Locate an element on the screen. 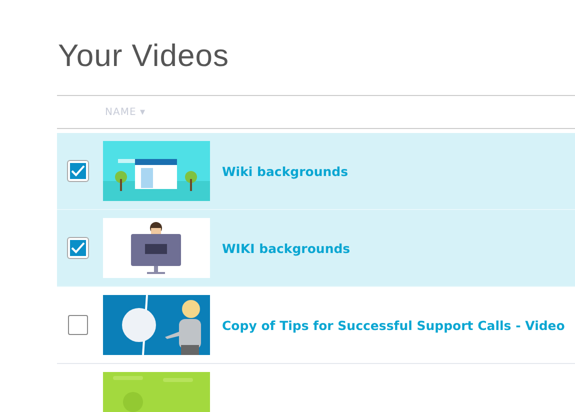 The height and width of the screenshot is (412, 575). video-title: WIKI backgrounds is located at coordinates (286, 248).